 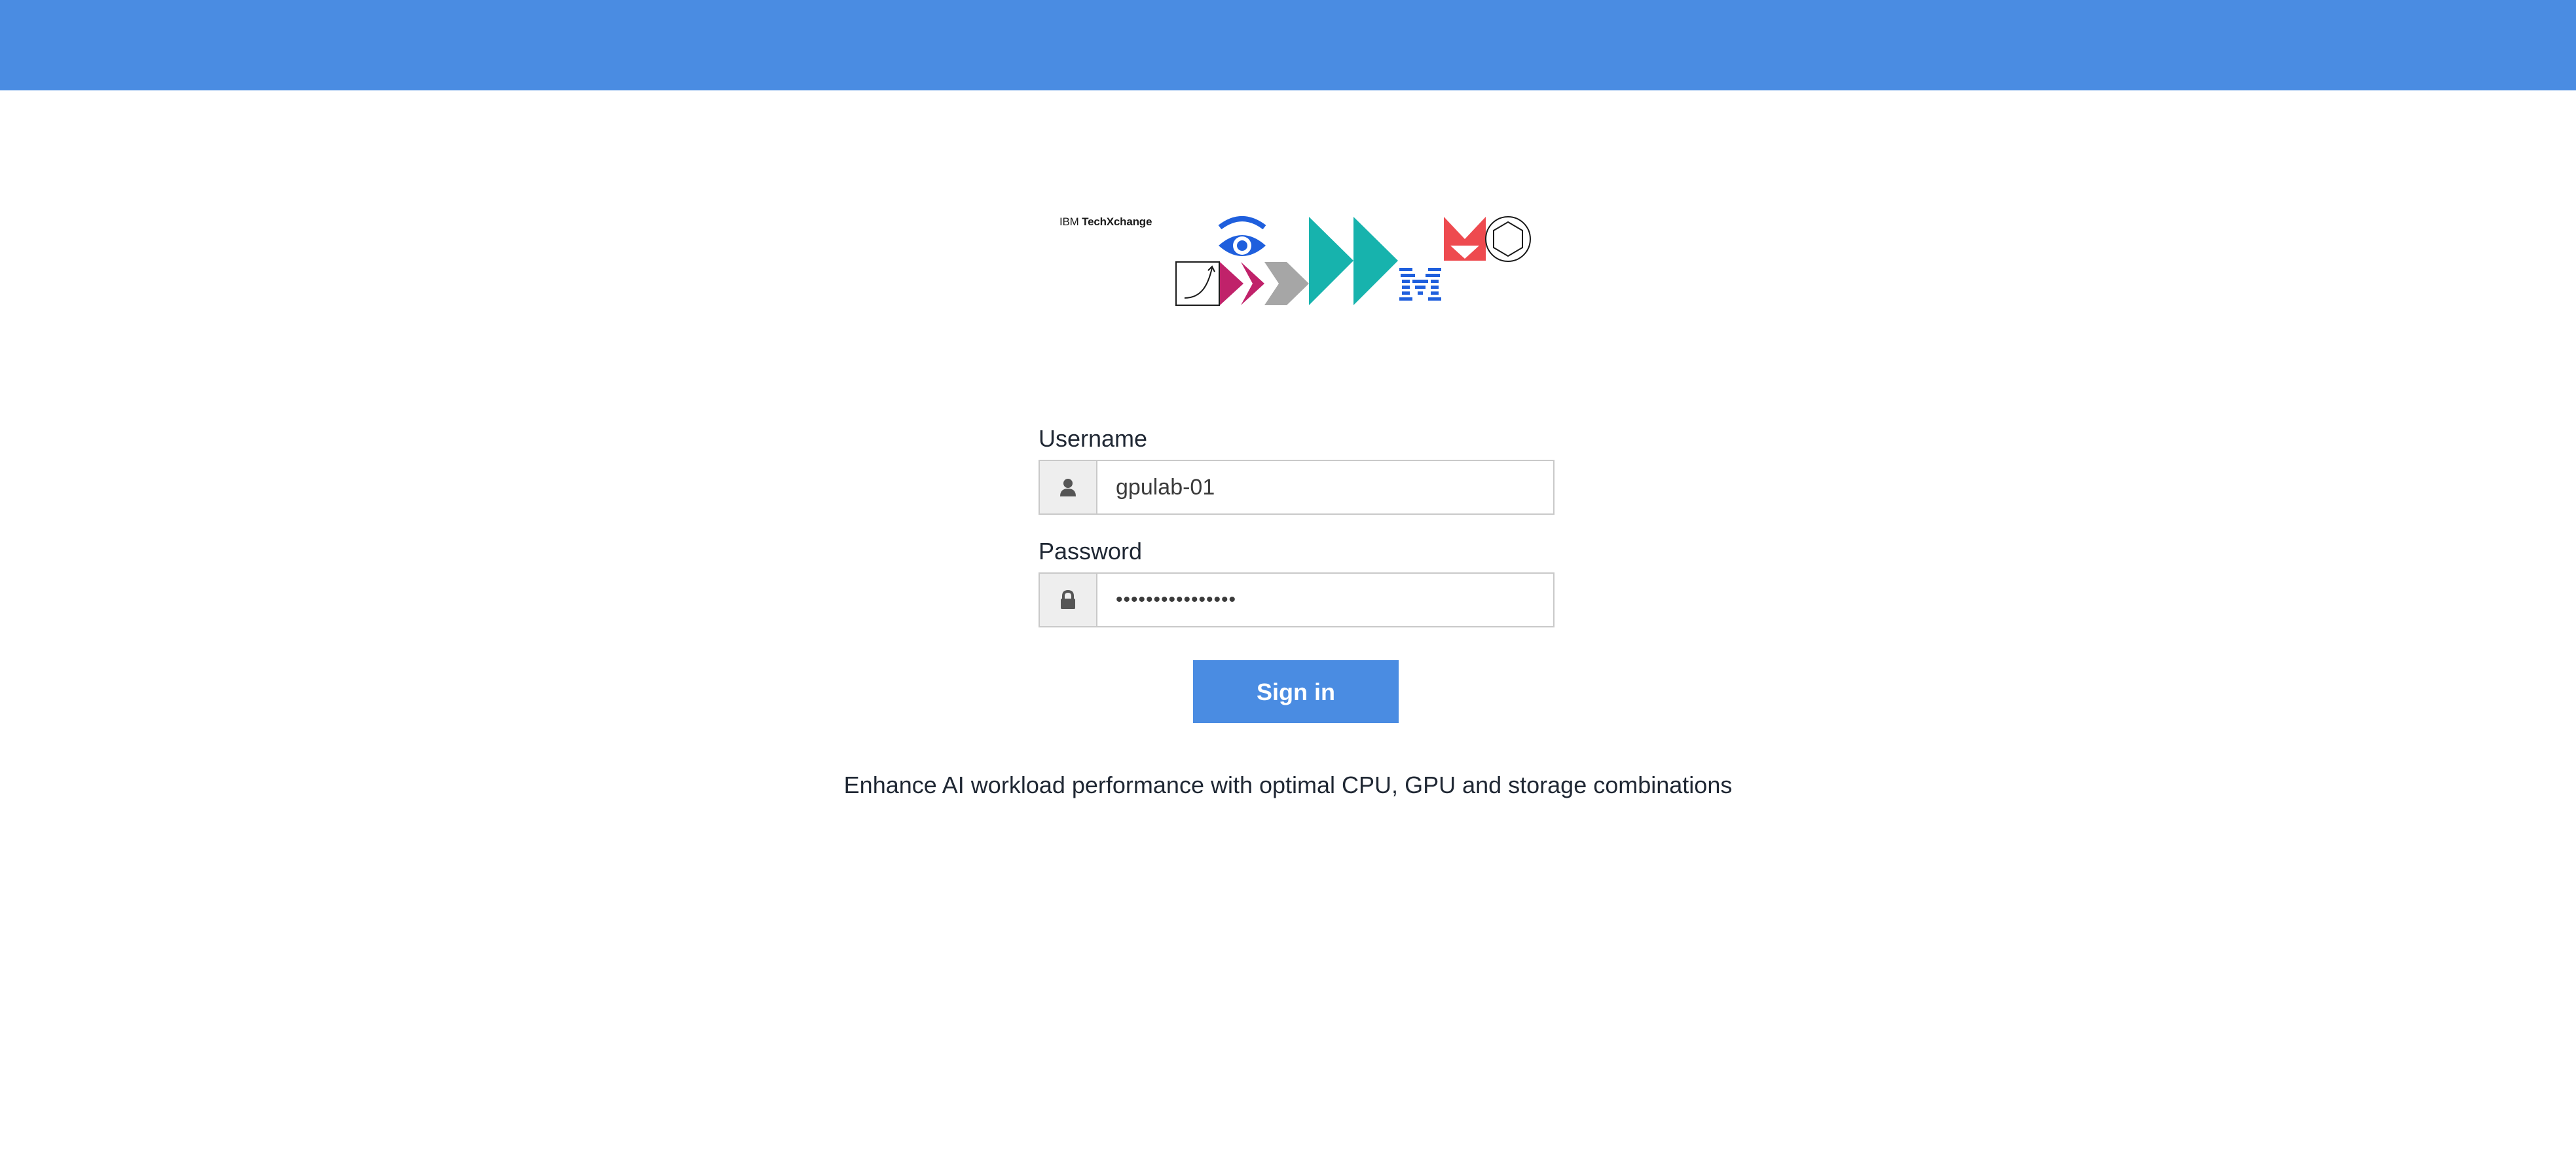 I want to click on chart-box-icon, so click(x=1197, y=283).